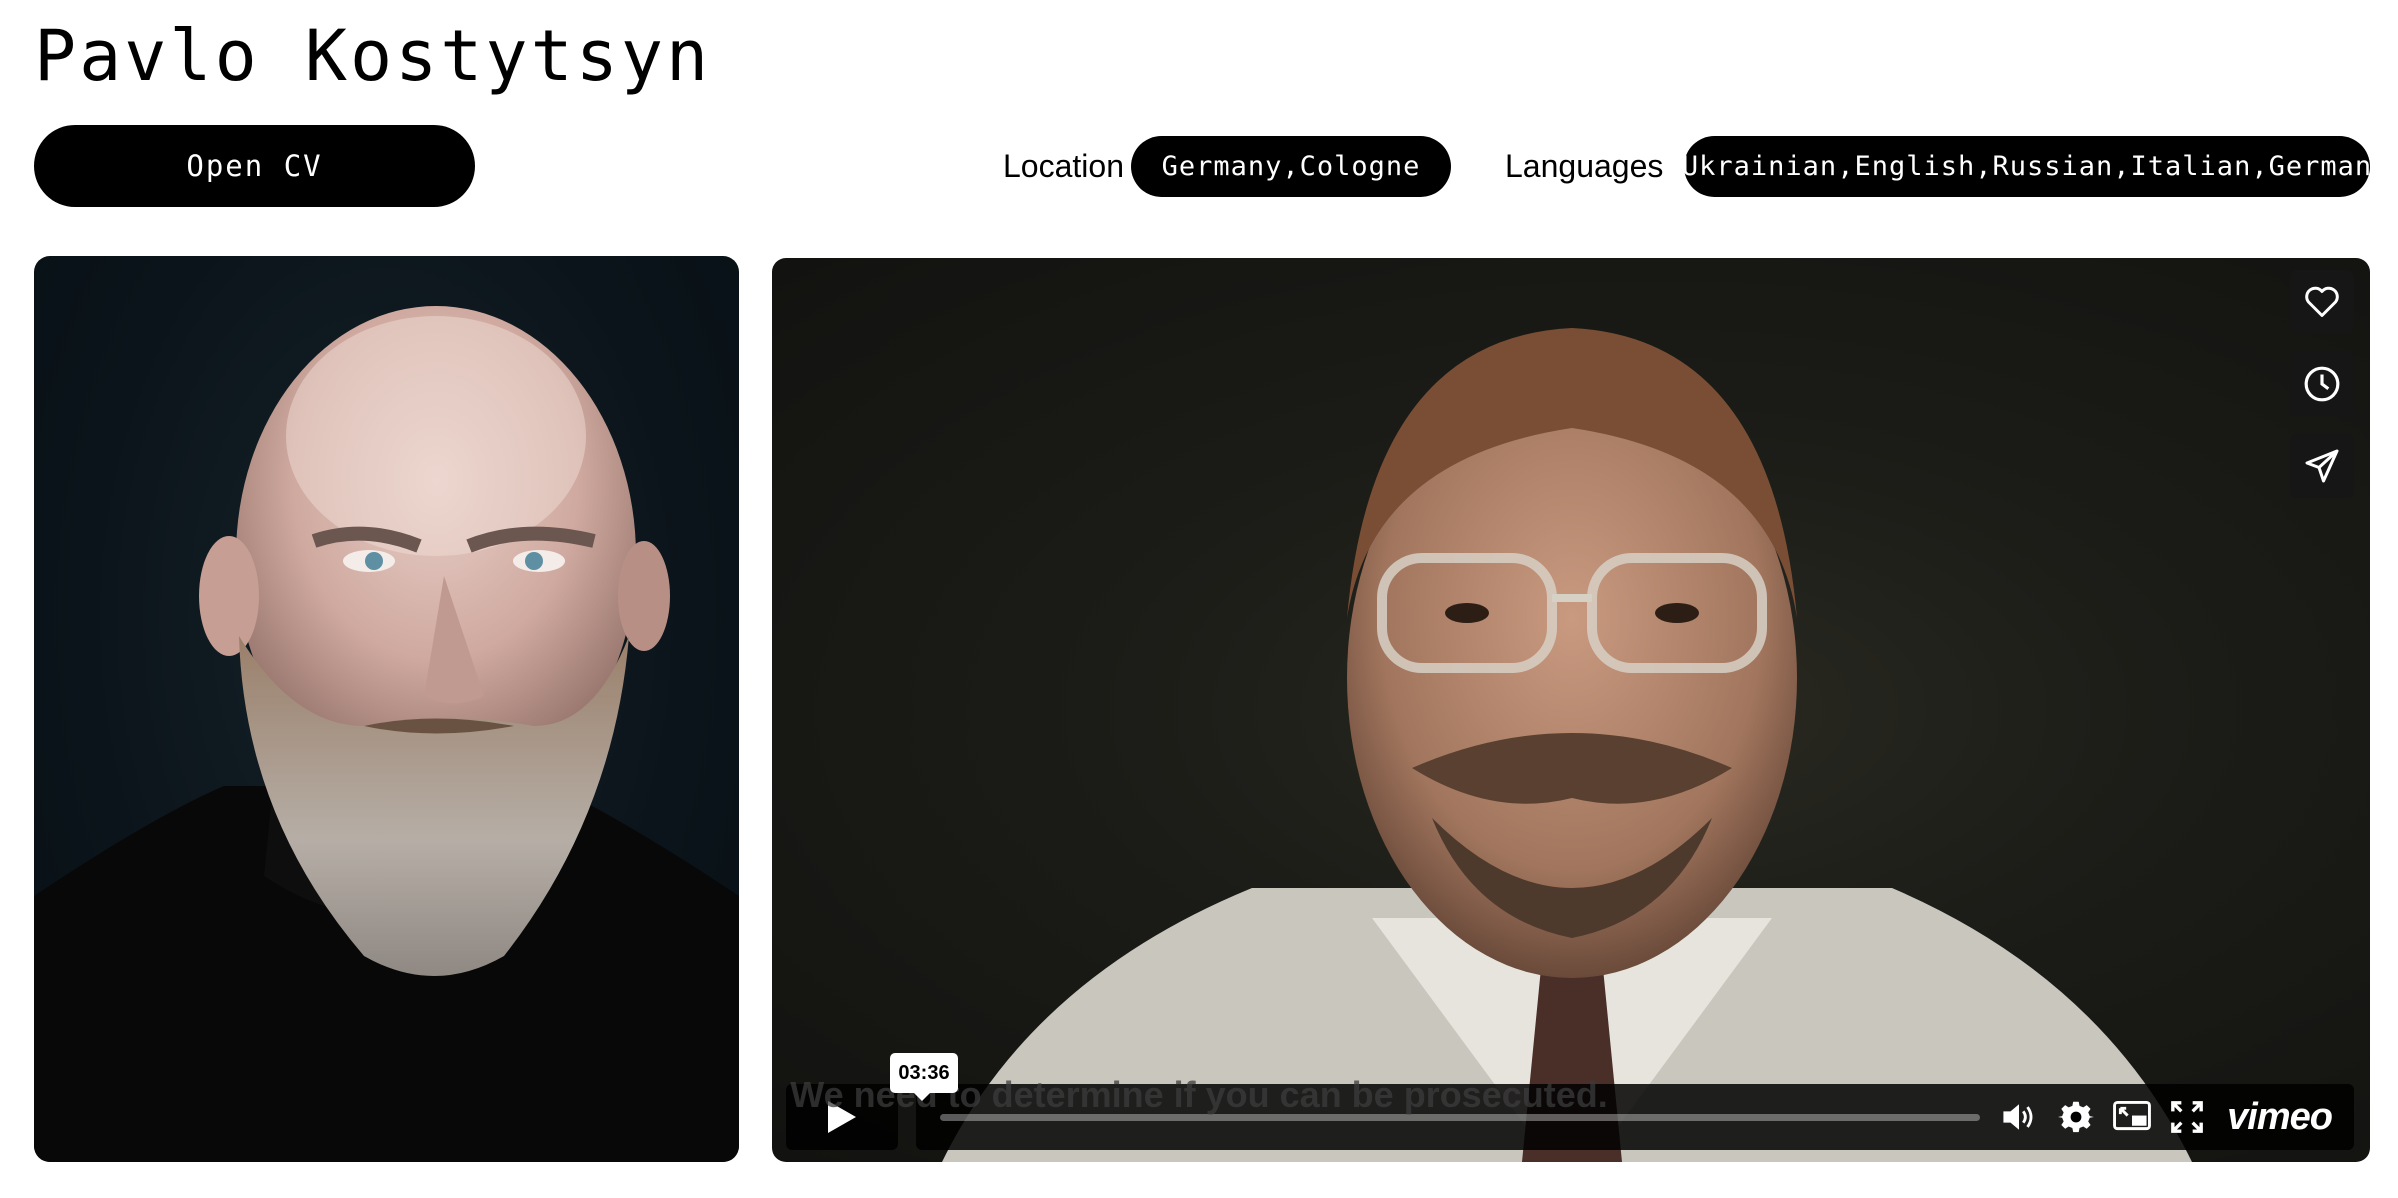 This screenshot has width=2398, height=1198. I want to click on vimeo-logo: vimeo, so click(2280, 1117).